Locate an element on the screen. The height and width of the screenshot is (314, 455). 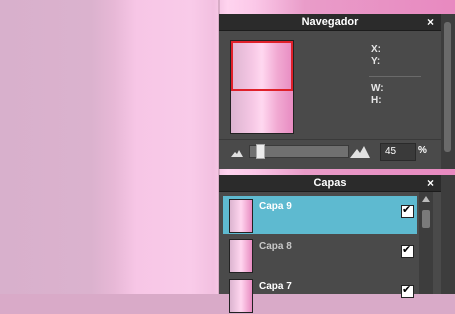
layers-title: Capas is located at coordinates (330, 183).